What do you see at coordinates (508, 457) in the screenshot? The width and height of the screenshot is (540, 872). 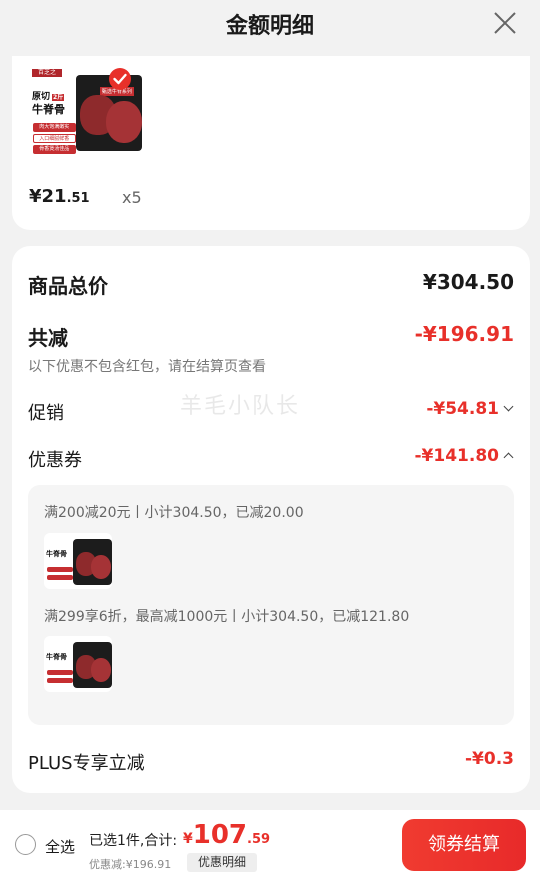 I see `chevron-up-icon` at bounding box center [508, 457].